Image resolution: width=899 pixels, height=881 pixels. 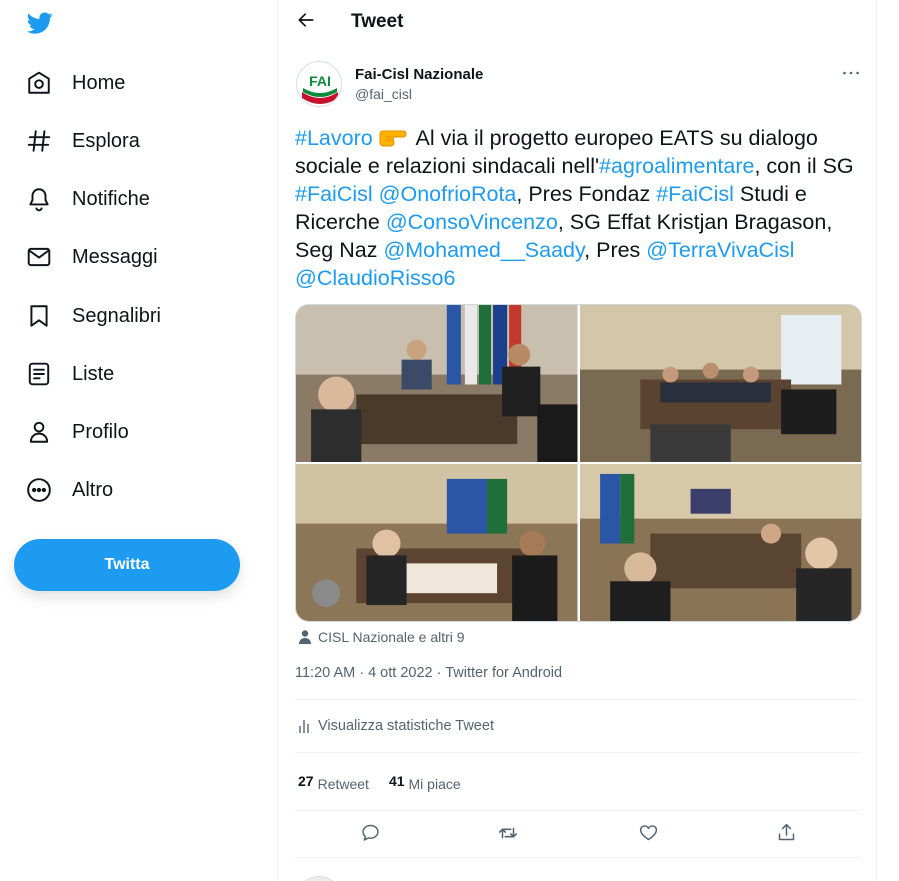 What do you see at coordinates (39, 199) in the screenshot?
I see `bell-icon` at bounding box center [39, 199].